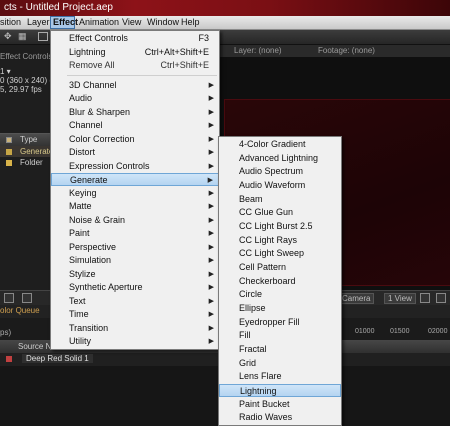  Describe the element at coordinates (280, 294) in the screenshot. I see `submenu-item: Circle` at that location.